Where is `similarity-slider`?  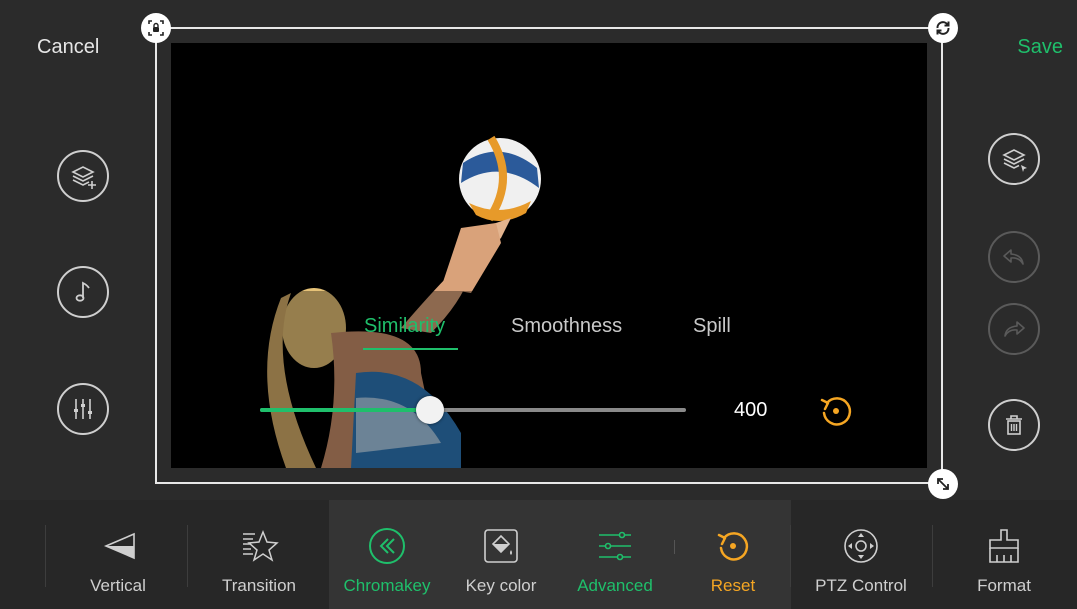
similarity-slider is located at coordinates (473, 410).